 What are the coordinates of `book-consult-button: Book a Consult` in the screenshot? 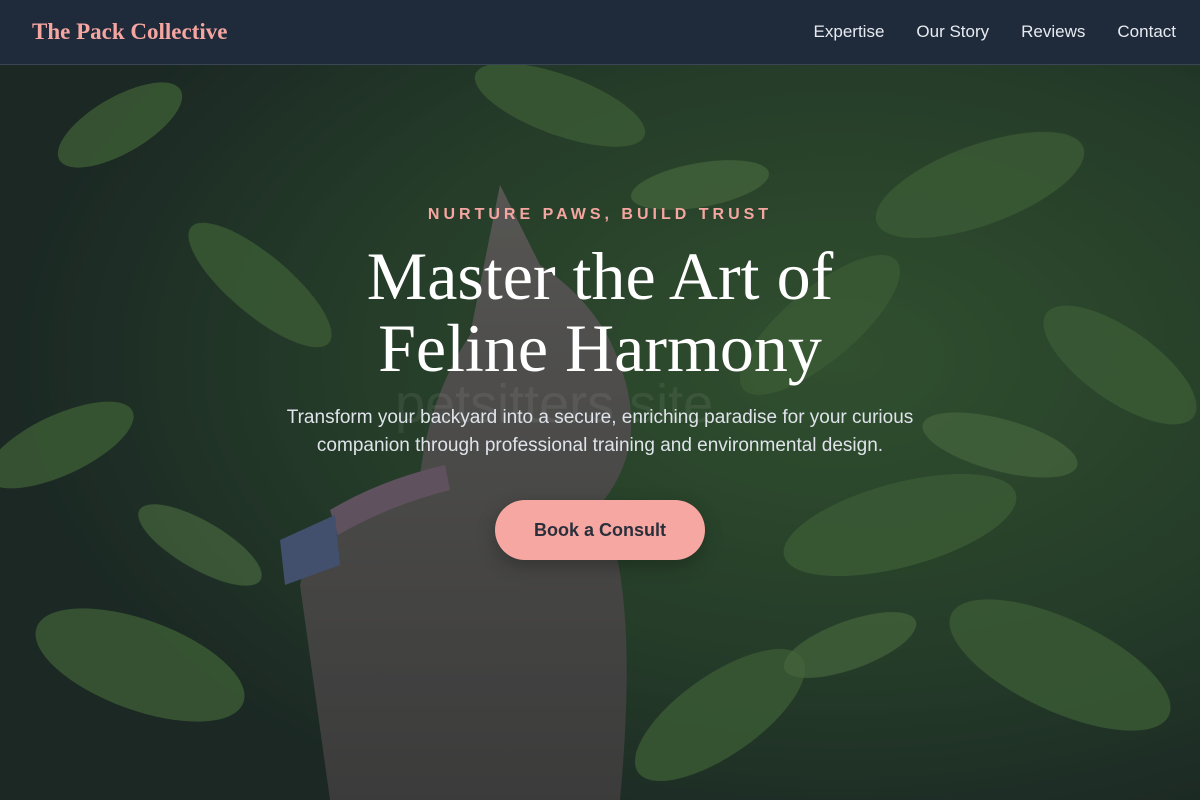 It's located at (600, 530).